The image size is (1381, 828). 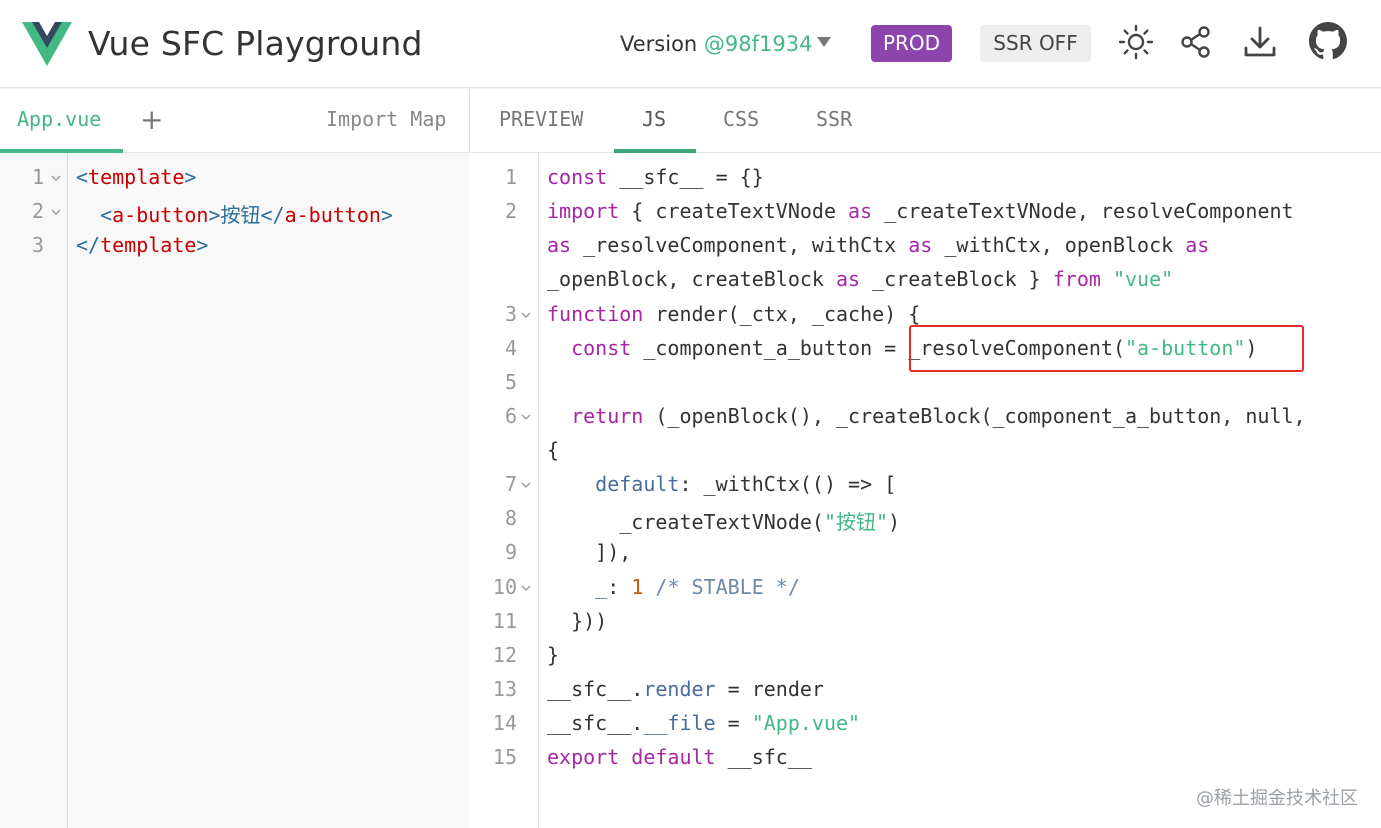 I want to click on line-number: 15, so click(x=504, y=757).